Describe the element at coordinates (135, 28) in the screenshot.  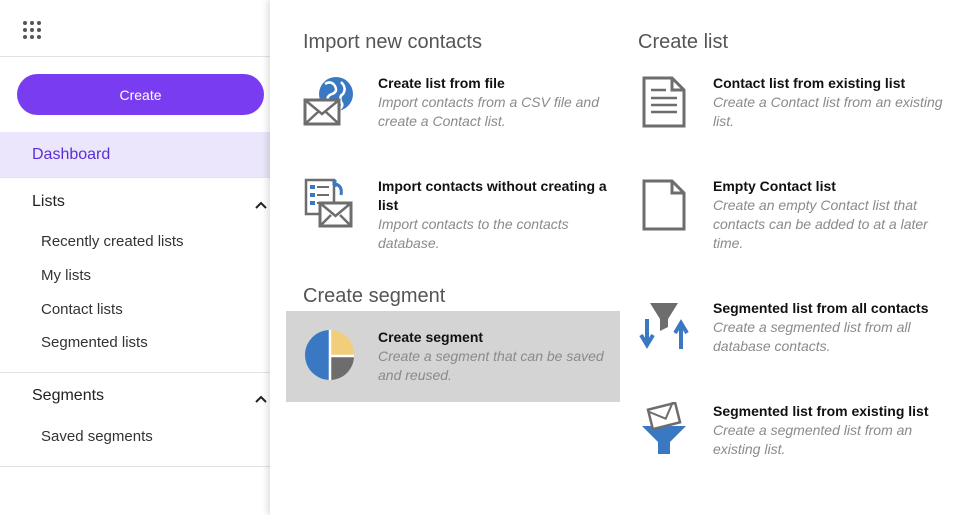
I see `sidebar-topbar` at that location.